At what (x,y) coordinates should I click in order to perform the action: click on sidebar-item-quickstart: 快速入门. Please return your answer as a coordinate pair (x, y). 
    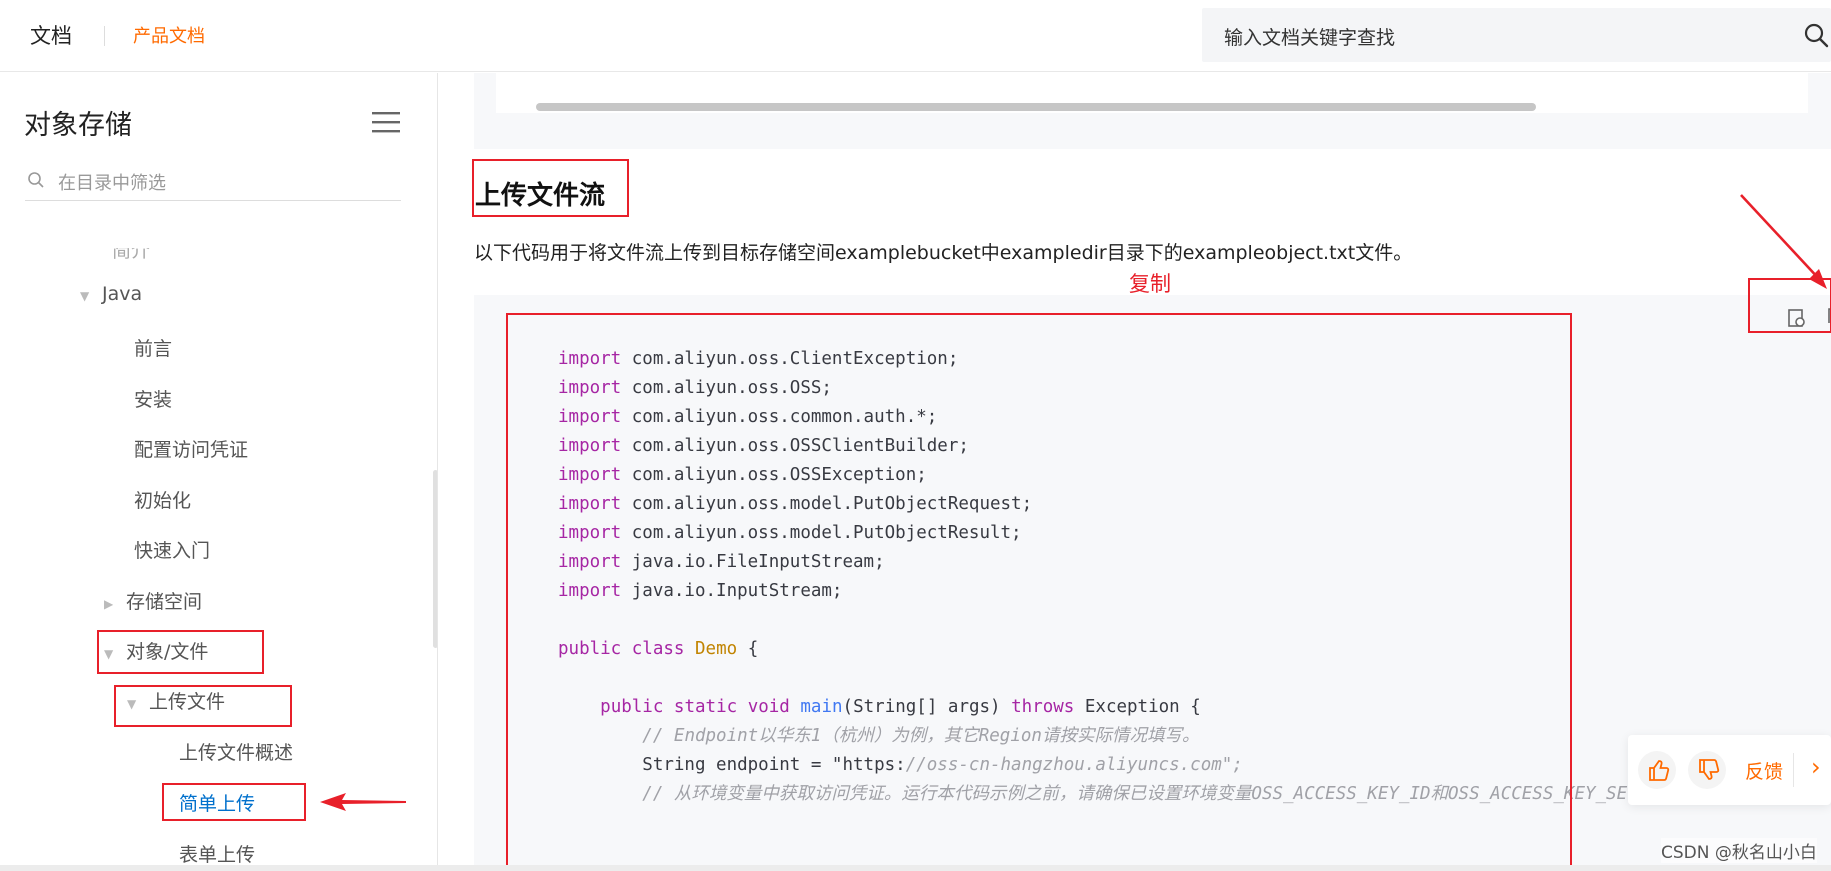
    Looking at the image, I should click on (172, 549).